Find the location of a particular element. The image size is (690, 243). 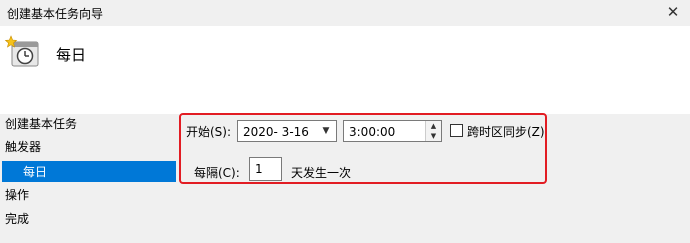

nav-item-action: 操作 is located at coordinates (17, 195).